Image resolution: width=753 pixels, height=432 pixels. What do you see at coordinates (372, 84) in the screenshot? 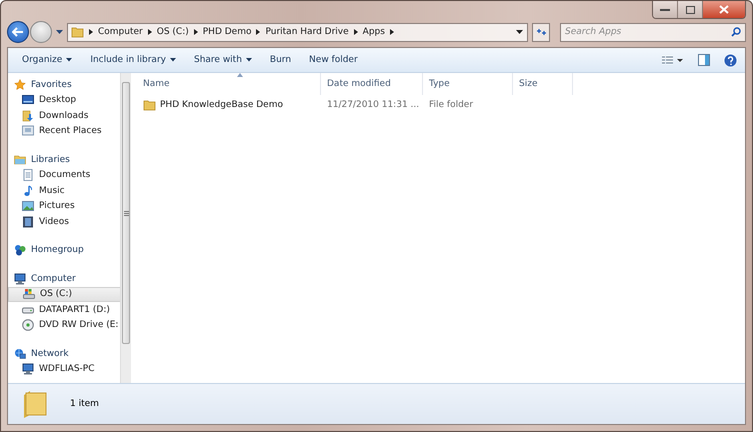
I see `column-header: Date modified` at bounding box center [372, 84].